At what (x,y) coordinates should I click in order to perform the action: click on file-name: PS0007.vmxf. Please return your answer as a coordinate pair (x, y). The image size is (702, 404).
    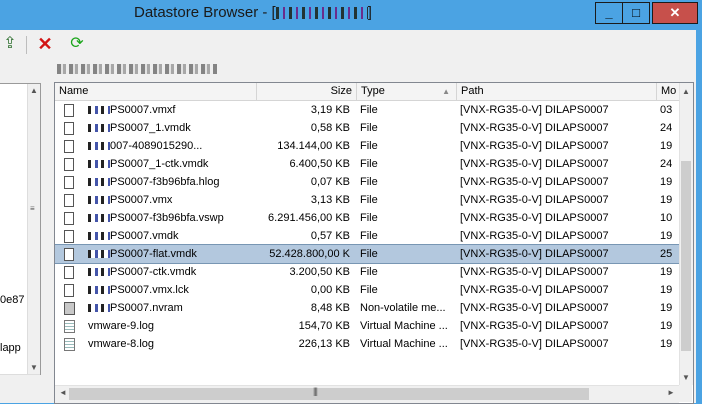
    Looking at the image, I should click on (170, 110).